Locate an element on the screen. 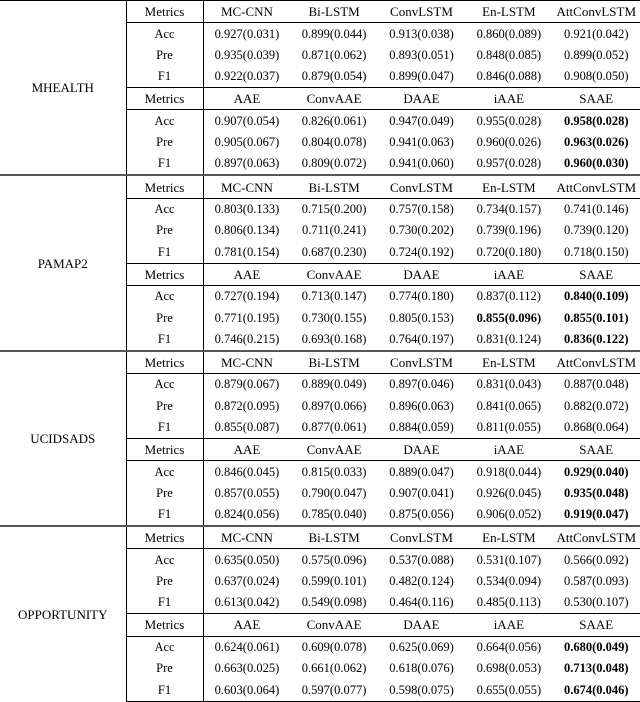 This screenshot has height=702, width=640. cell-value: 0.913(0.038) is located at coordinates (421, 33).